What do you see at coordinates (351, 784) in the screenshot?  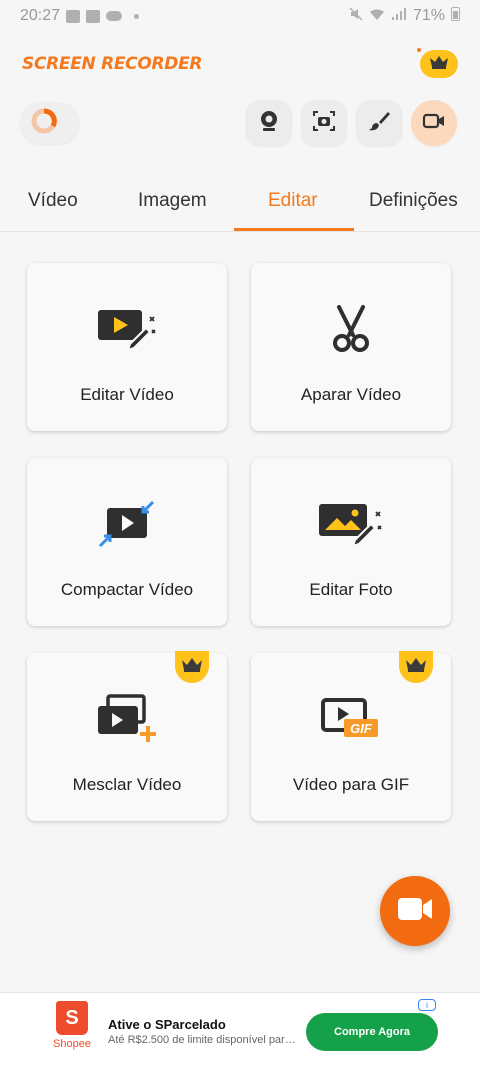 I see `card-label: Vídeo para GIF` at bounding box center [351, 784].